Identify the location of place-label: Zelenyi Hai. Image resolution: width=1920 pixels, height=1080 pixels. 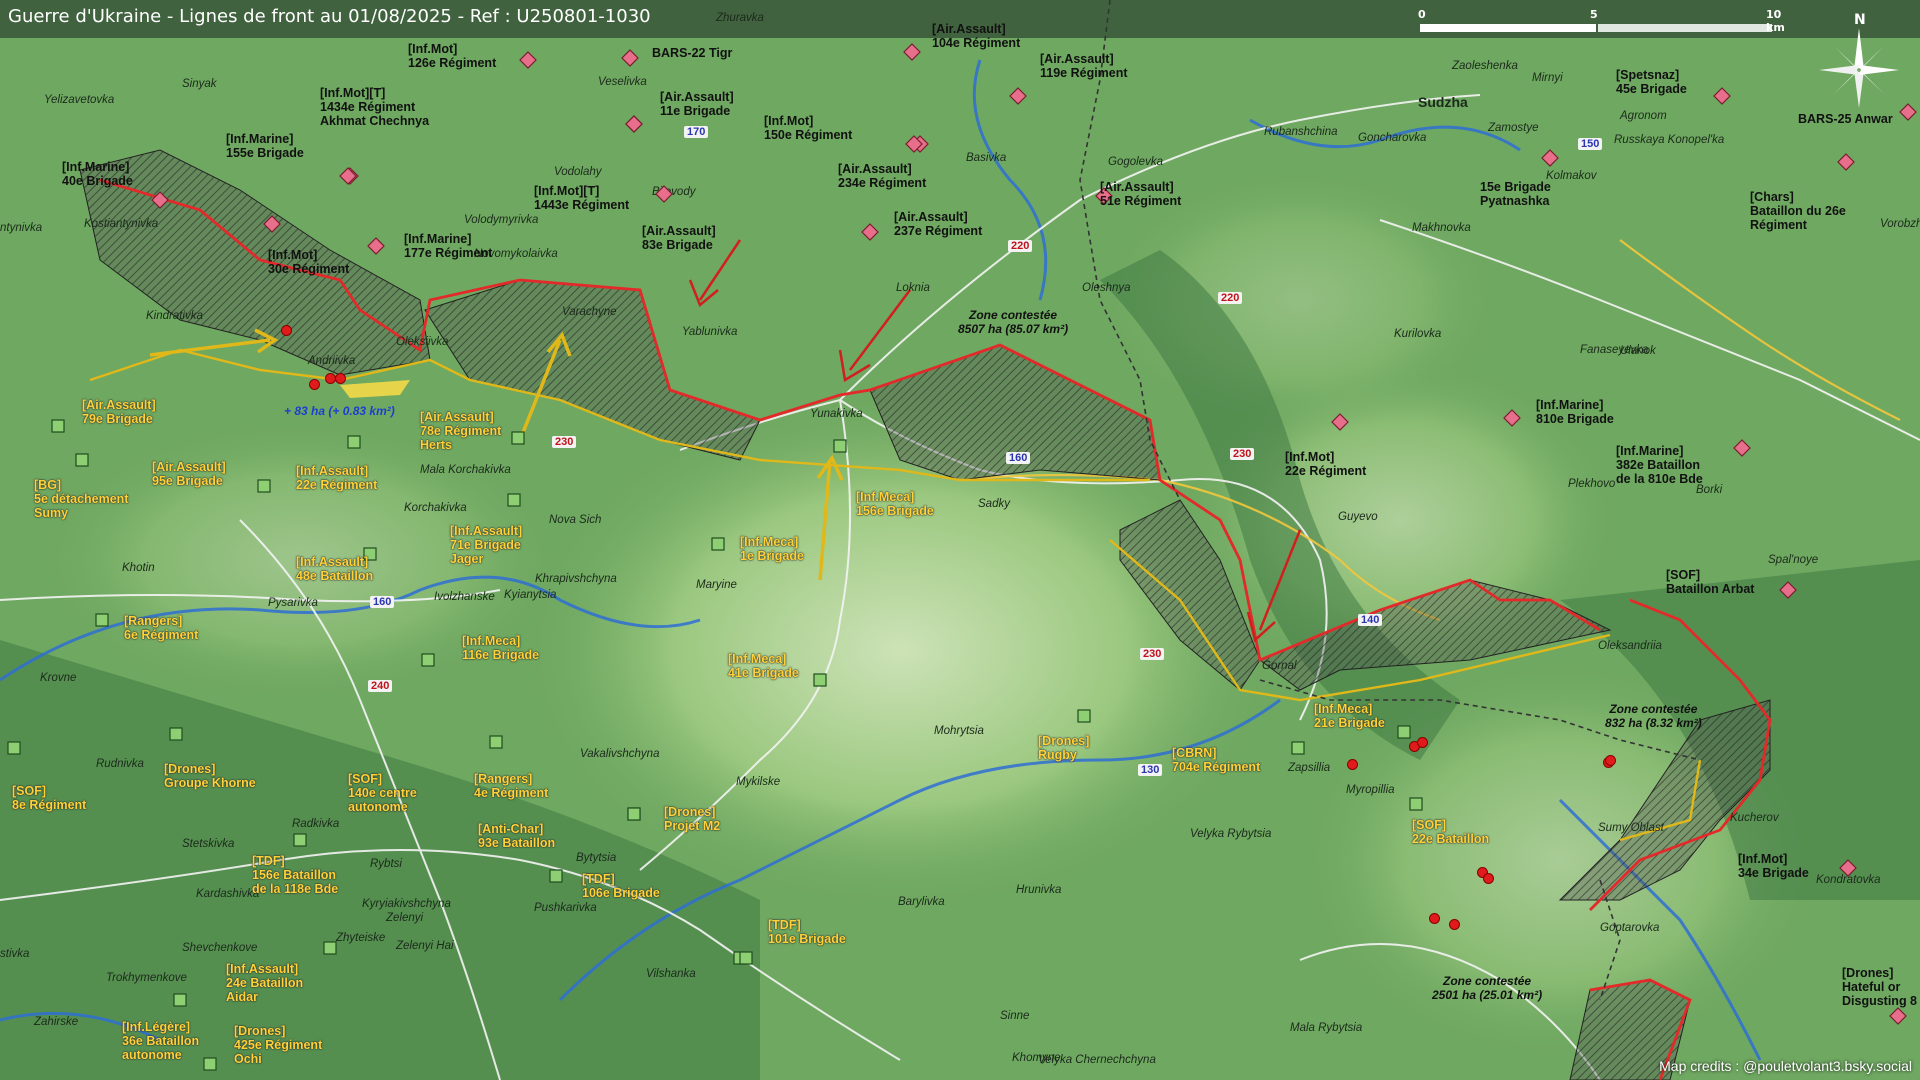
(425, 946).